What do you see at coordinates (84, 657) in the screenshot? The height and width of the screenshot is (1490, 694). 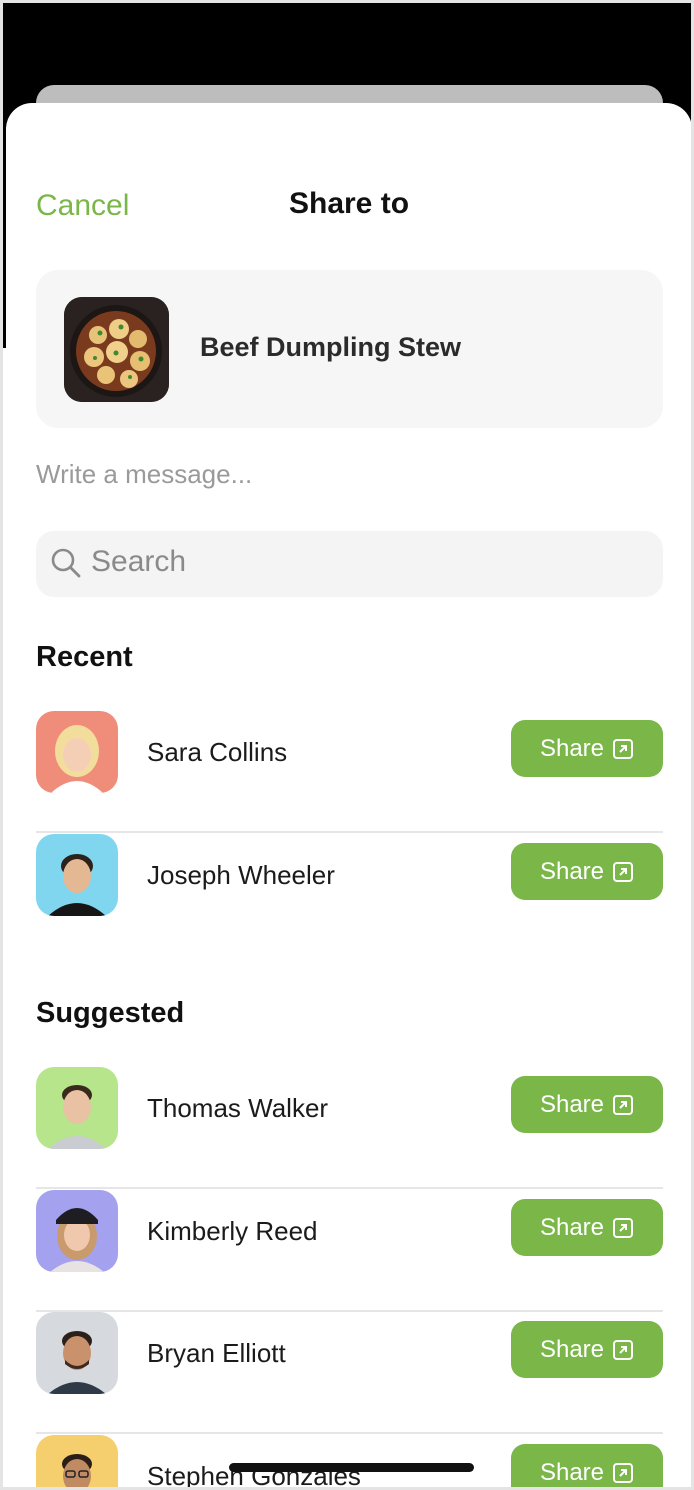 I see `recent-heading: Recent` at bounding box center [84, 657].